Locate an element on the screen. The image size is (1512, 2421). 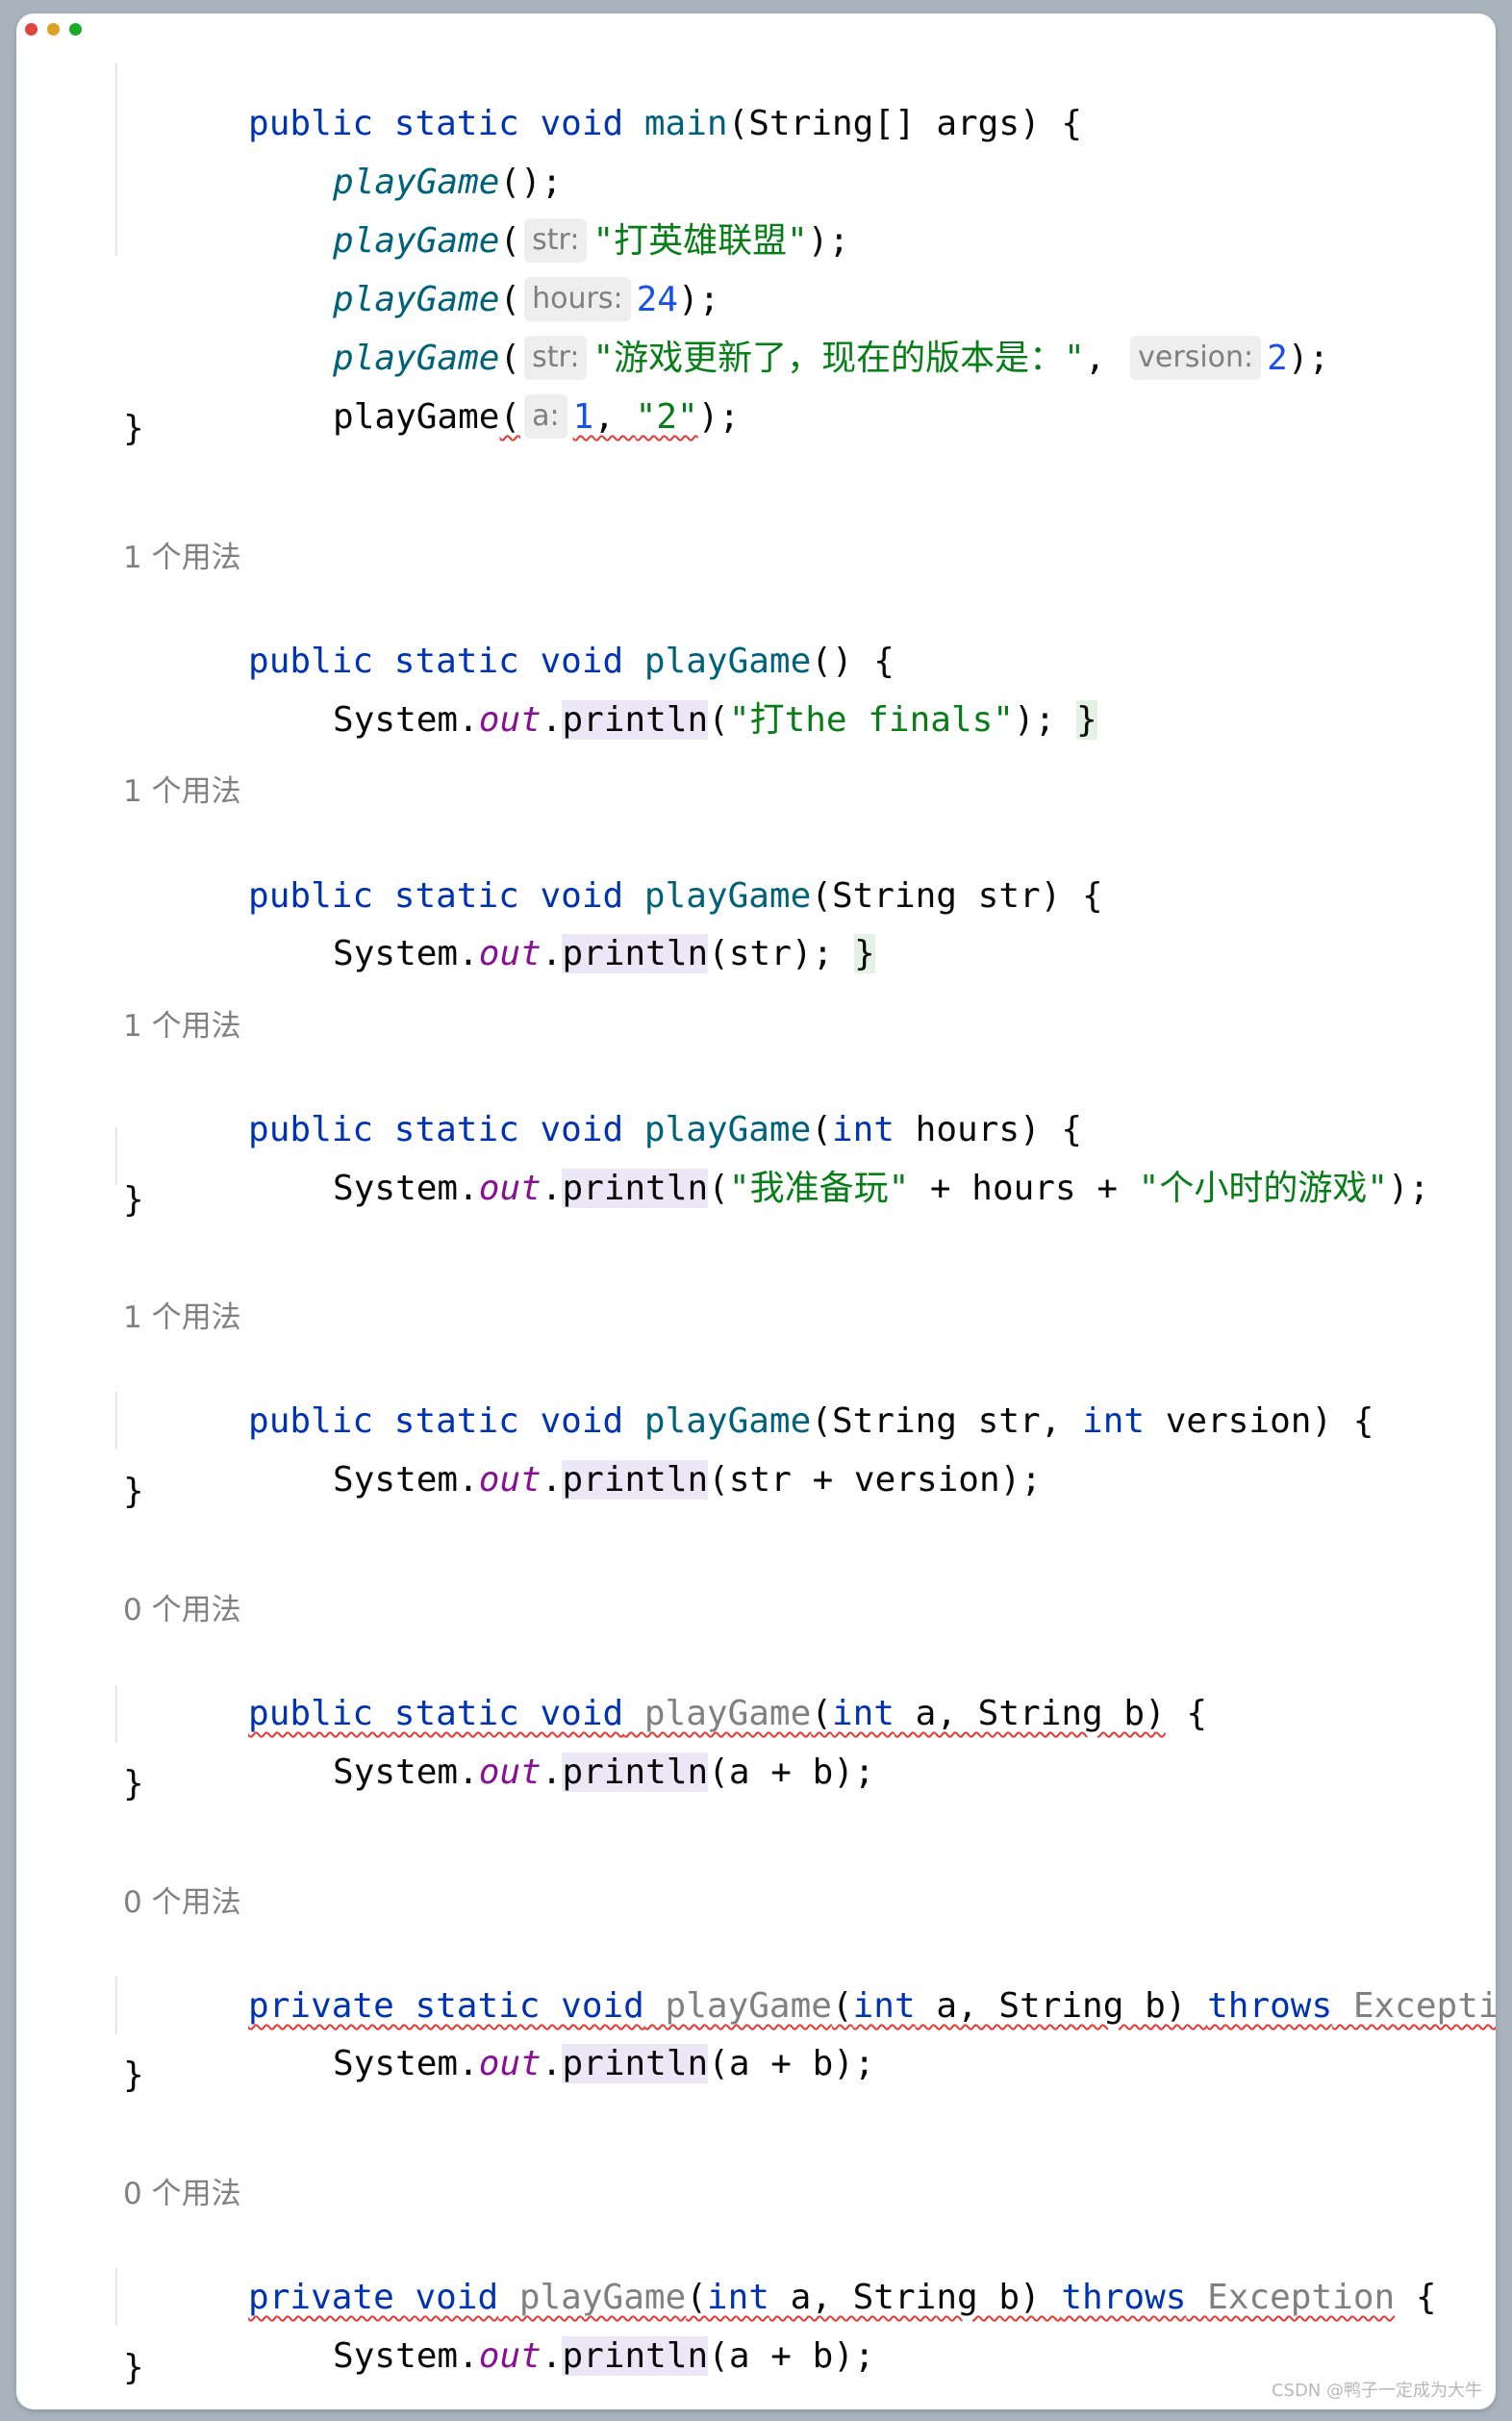
keyword: int is located at coordinates (1114, 1421).